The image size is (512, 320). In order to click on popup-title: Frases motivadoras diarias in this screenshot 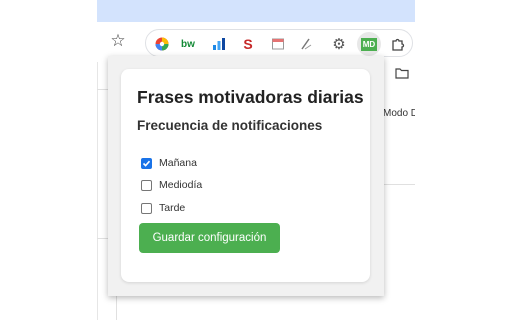, I will do `click(250, 97)`.